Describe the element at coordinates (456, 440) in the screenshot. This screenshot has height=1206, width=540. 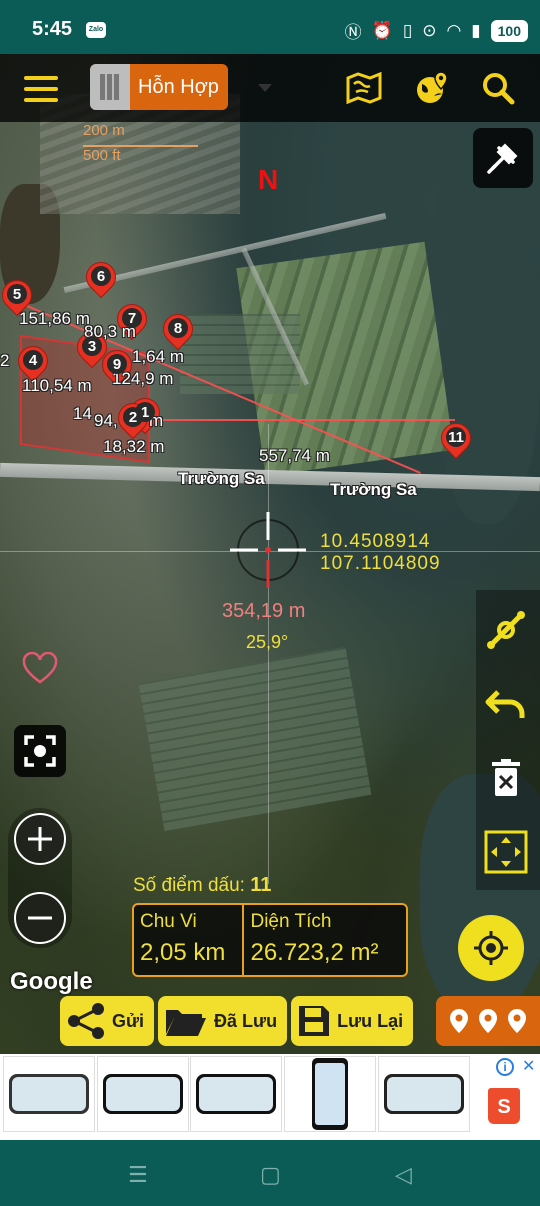
I see `marker-11: 11` at that location.